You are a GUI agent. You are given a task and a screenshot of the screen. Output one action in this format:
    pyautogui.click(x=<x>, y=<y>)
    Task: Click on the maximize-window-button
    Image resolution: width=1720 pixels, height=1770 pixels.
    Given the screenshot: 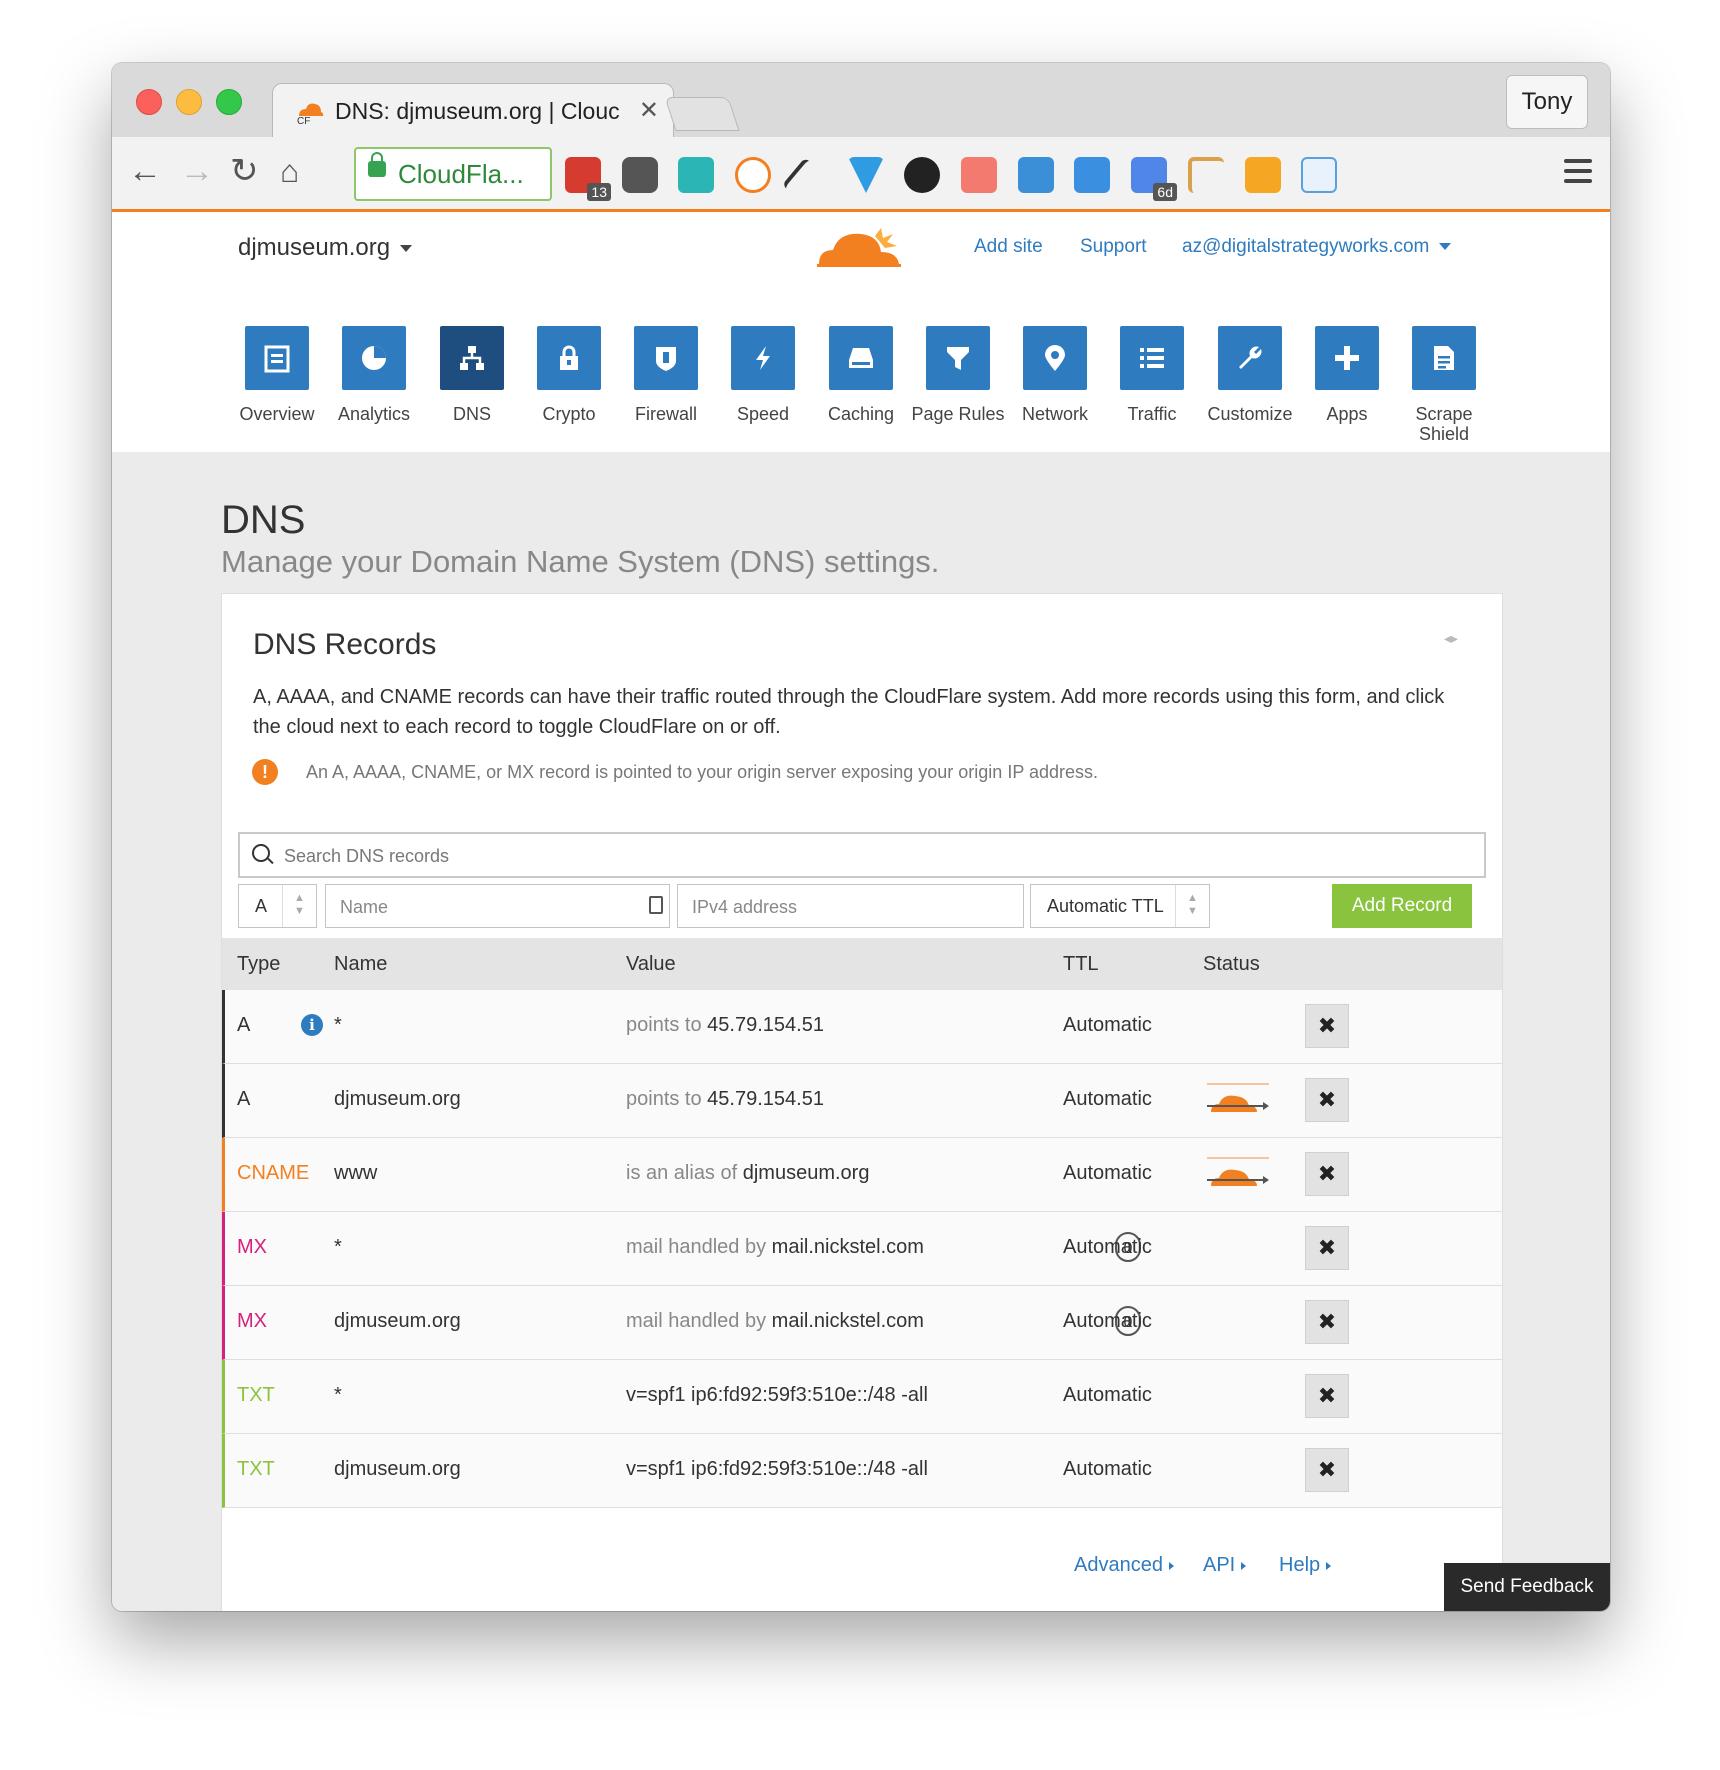 What is the action you would take?
    pyautogui.click(x=229, y=102)
    